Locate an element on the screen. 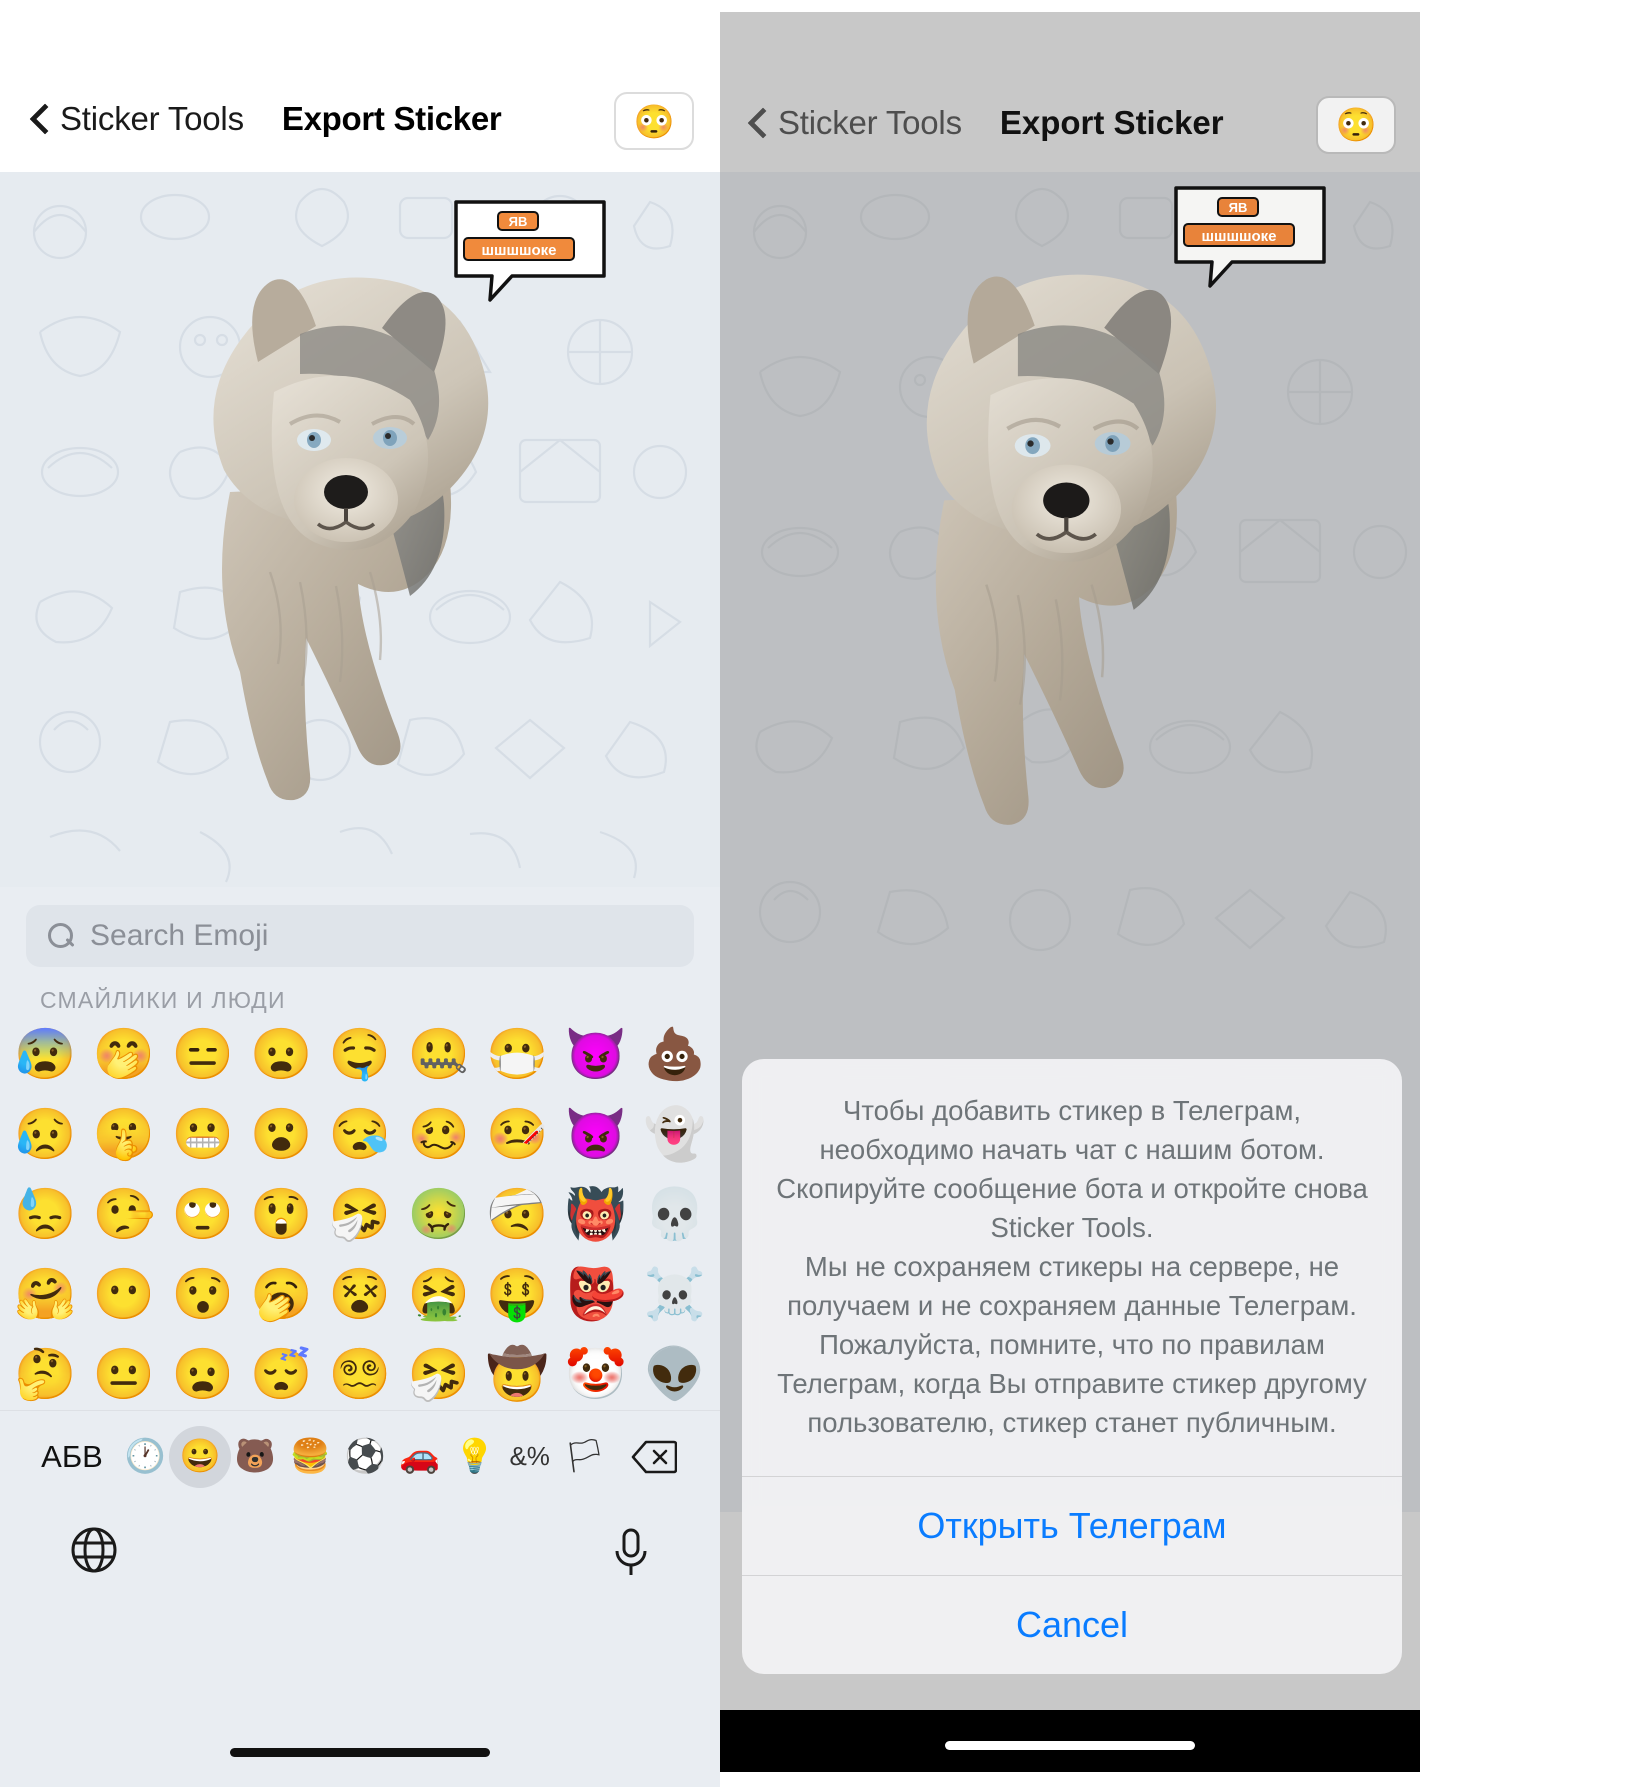  emoji-cell: 😓 is located at coordinates (45, 1214).